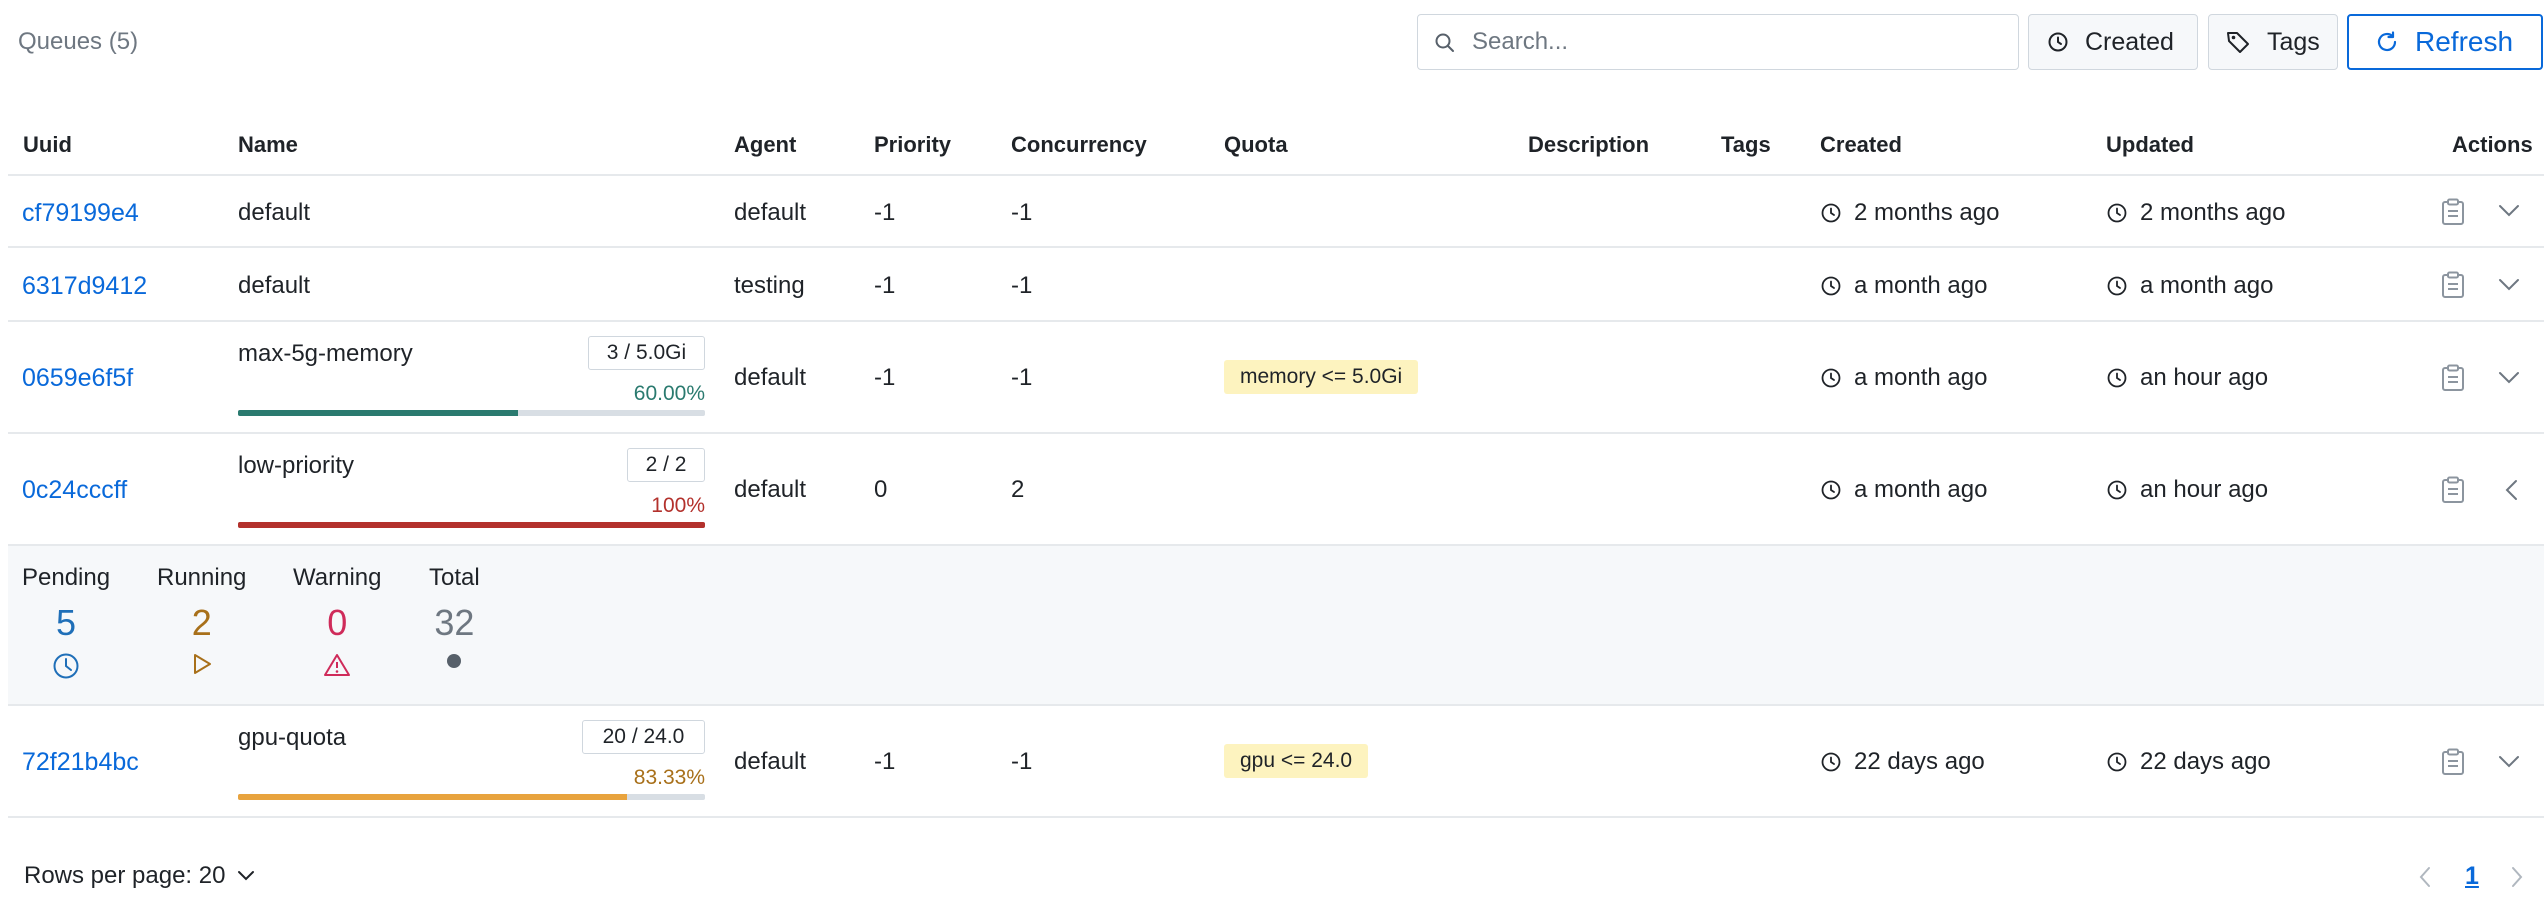 The height and width of the screenshot is (910, 2548). Describe the element at coordinates (2129, 41) in the screenshot. I see `created-filter-label: Created` at that location.